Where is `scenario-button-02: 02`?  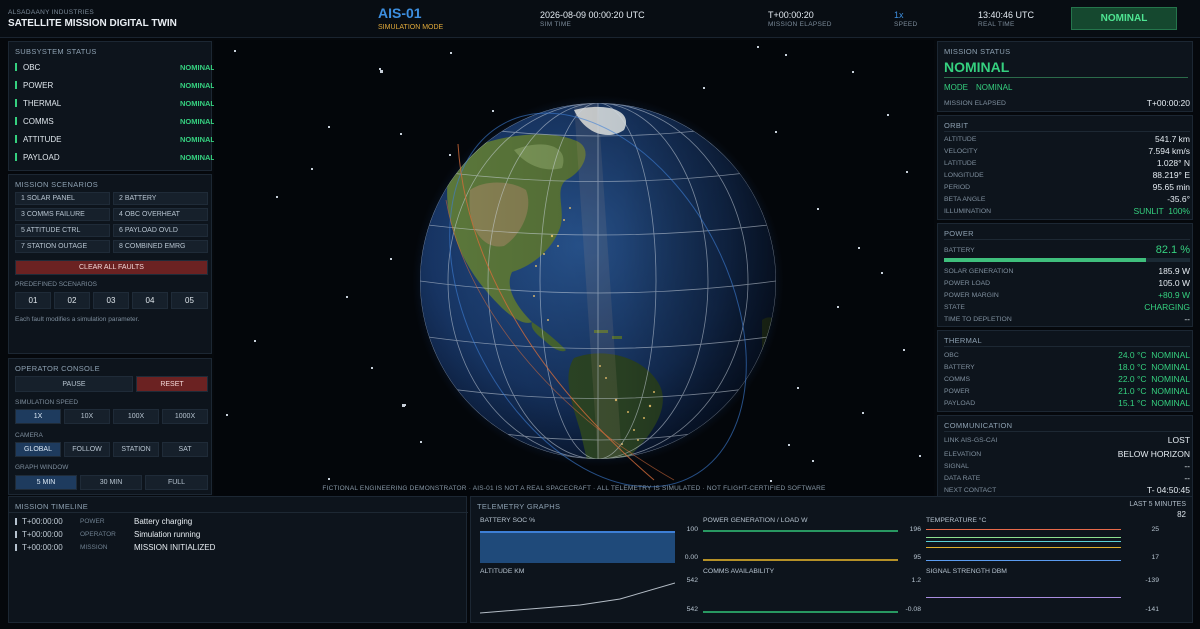 scenario-button-02: 02 is located at coordinates (72, 300).